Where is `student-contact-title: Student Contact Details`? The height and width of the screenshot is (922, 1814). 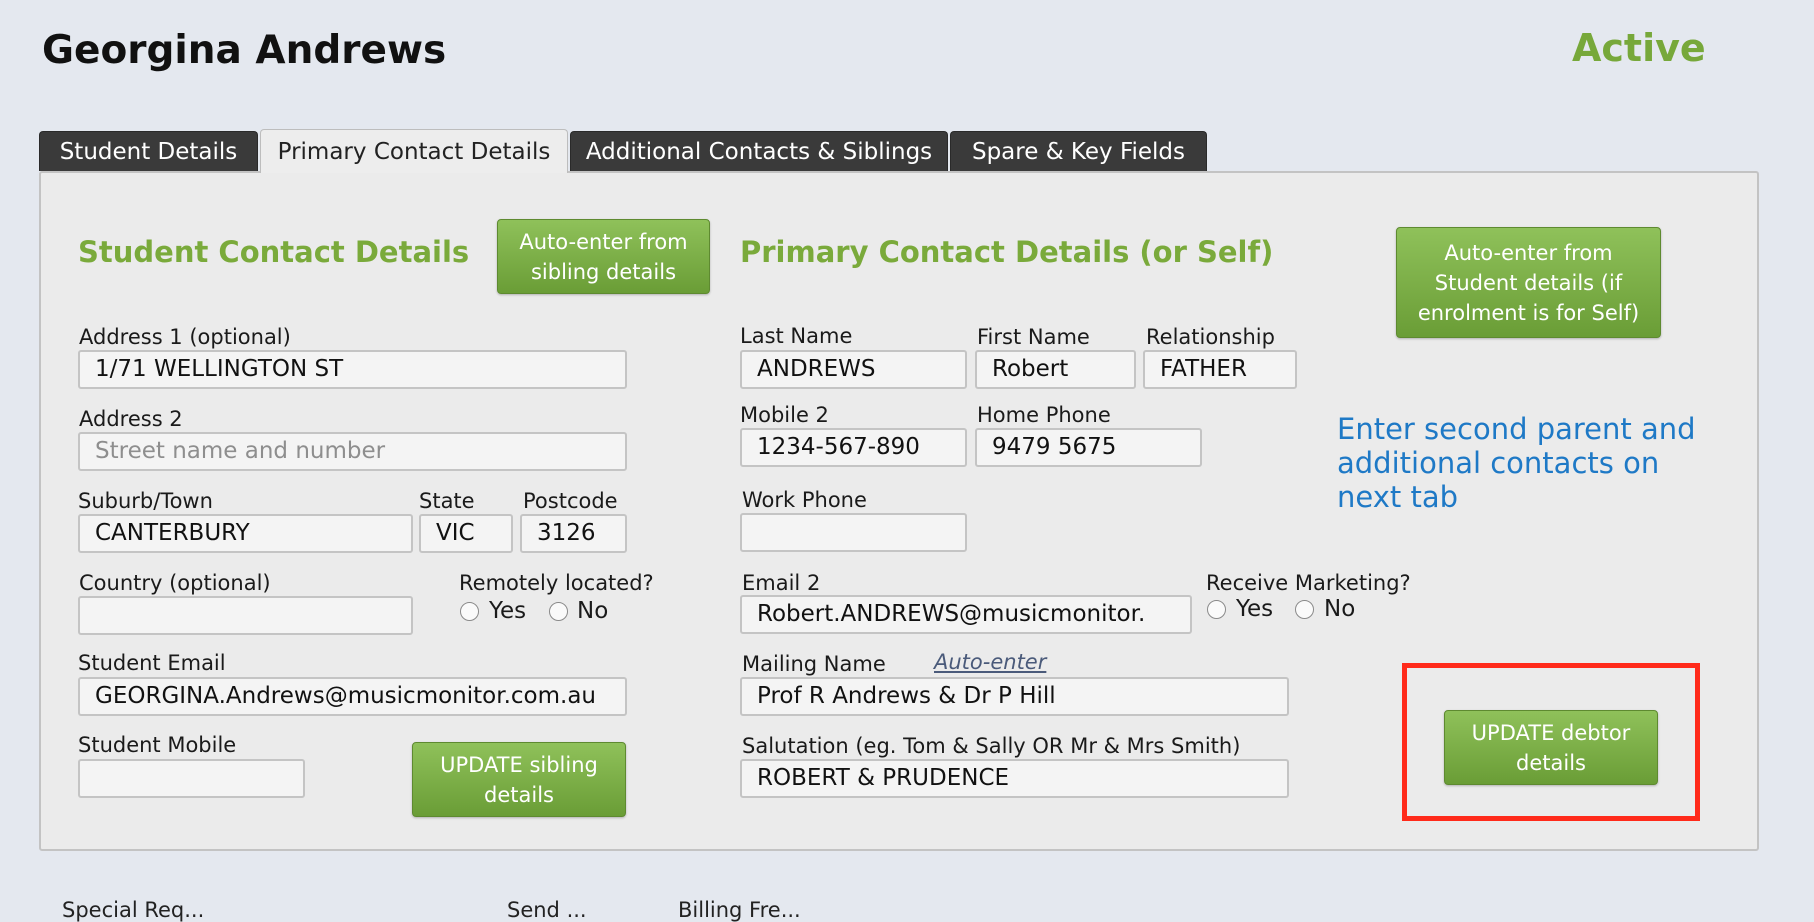
student-contact-title: Student Contact Details is located at coordinates (274, 252).